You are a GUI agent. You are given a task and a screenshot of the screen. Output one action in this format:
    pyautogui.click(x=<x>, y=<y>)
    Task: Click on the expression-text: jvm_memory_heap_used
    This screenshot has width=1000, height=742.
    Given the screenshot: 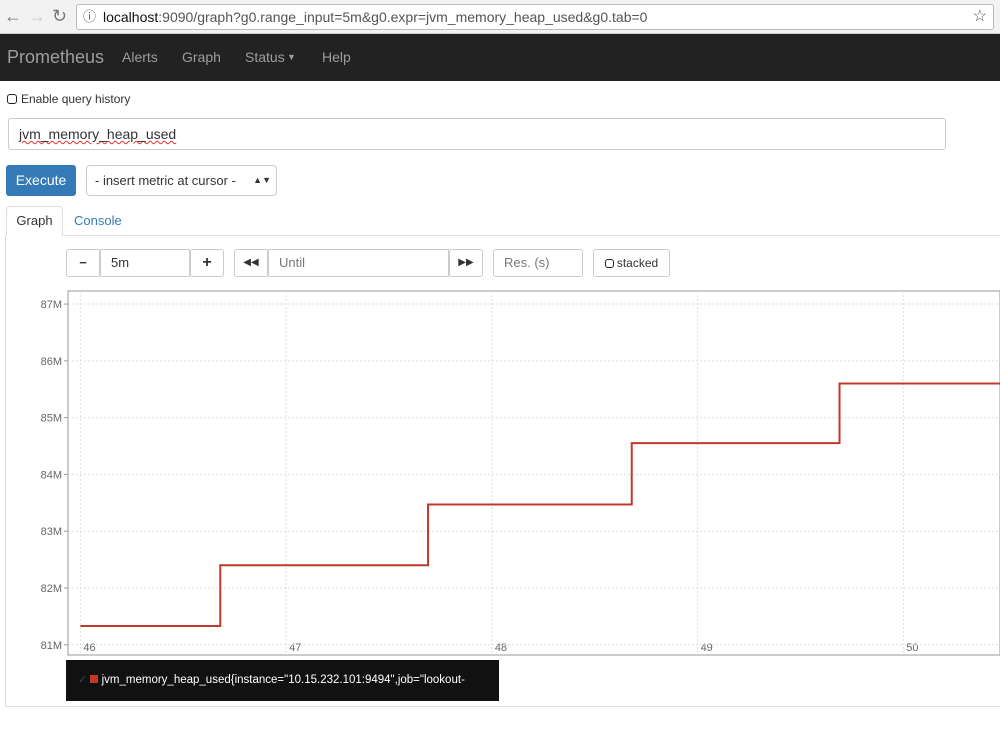 What is the action you would take?
    pyautogui.click(x=98, y=134)
    